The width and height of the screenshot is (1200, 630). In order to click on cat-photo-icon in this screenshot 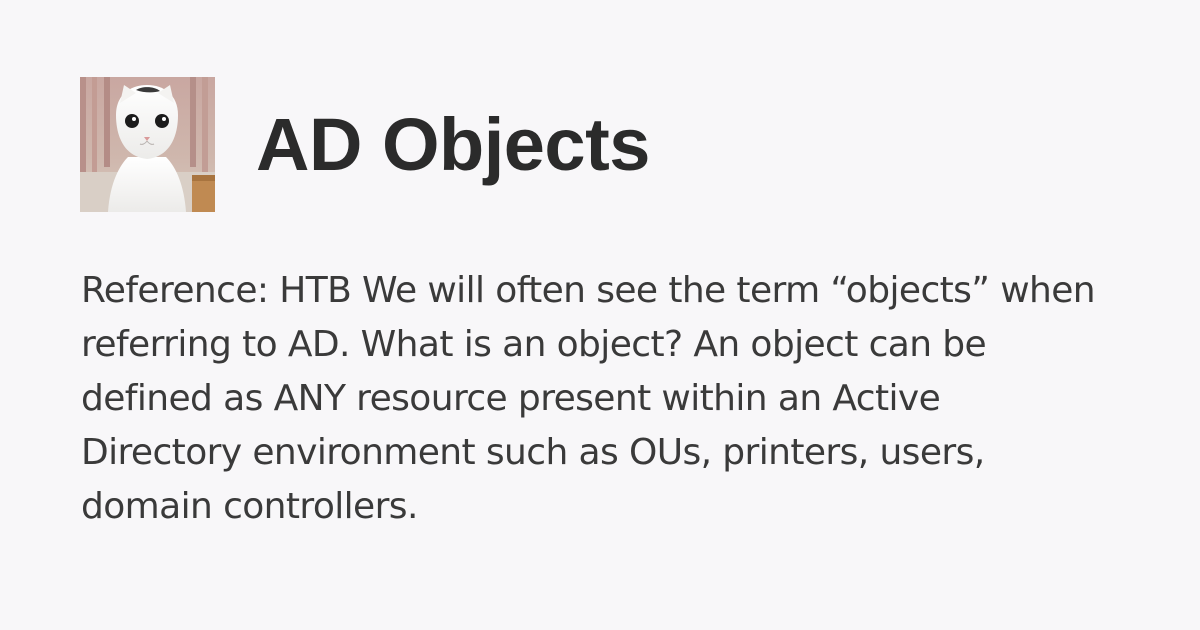, I will do `click(147, 144)`.